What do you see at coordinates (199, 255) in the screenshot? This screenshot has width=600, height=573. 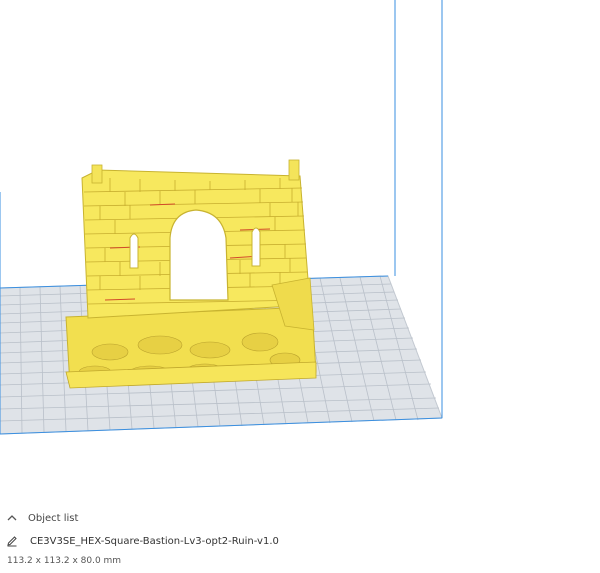 I see `model-arch-opening` at bounding box center [199, 255].